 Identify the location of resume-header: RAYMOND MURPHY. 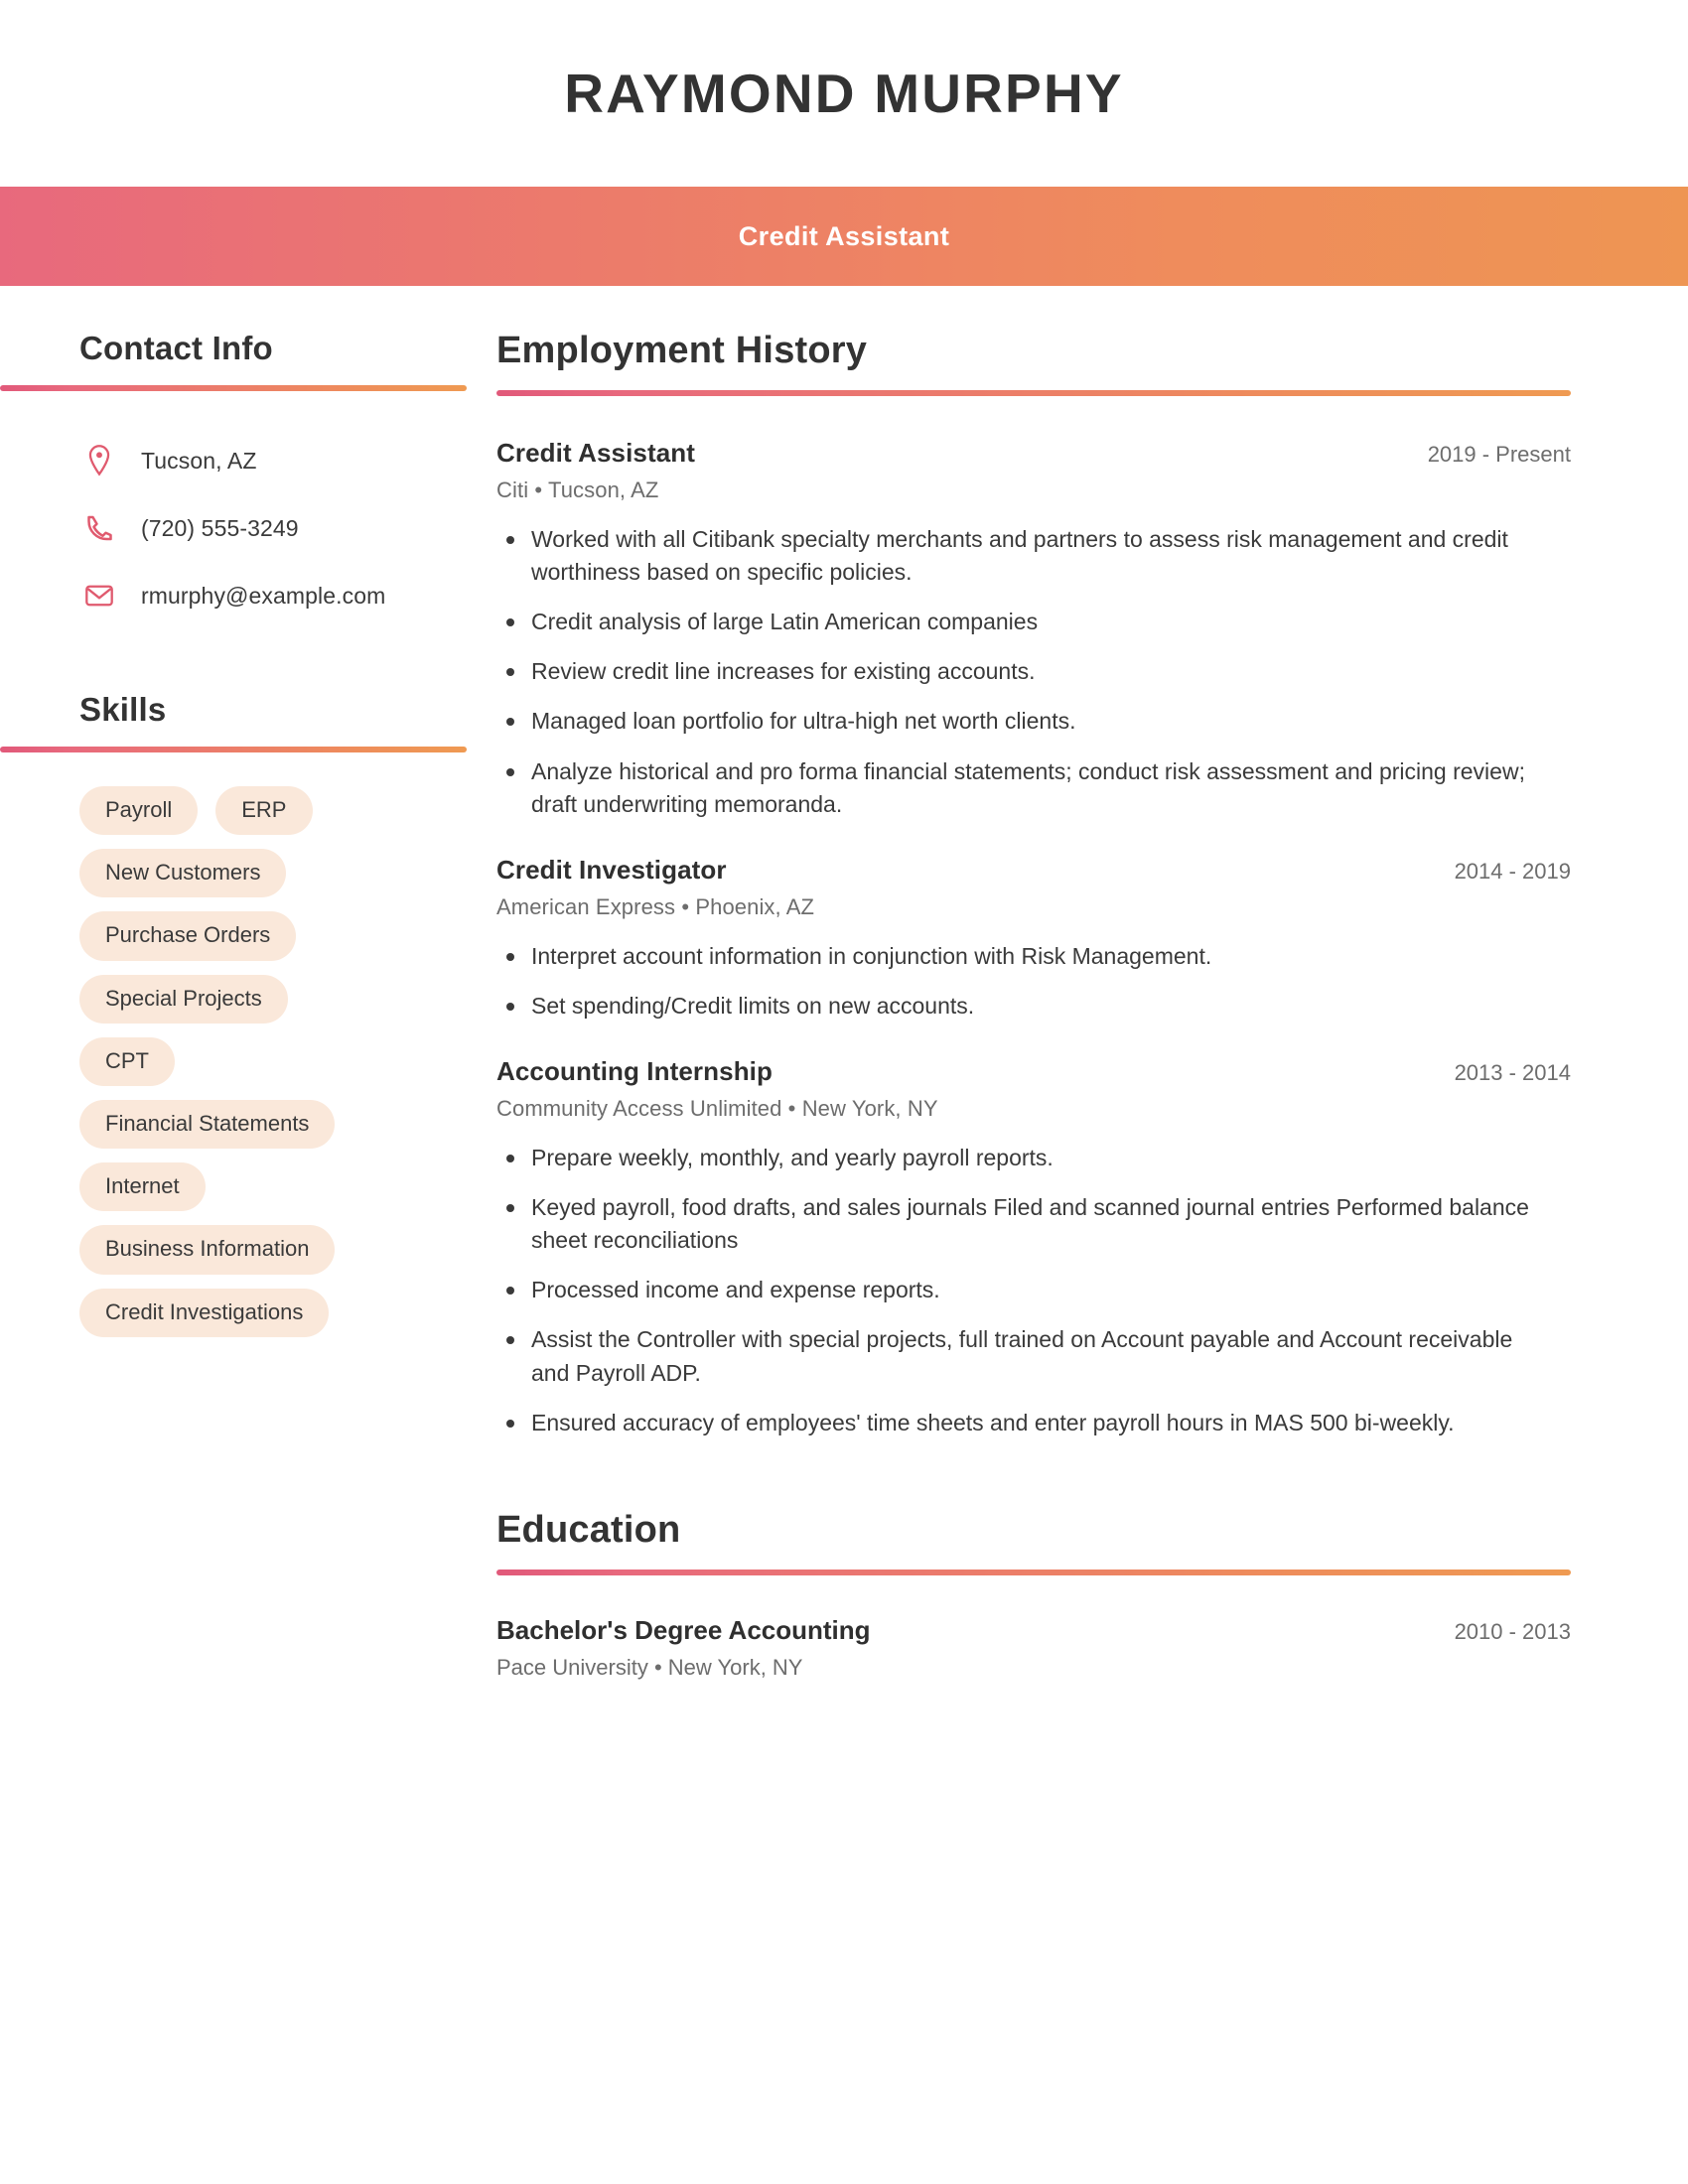
(844, 93).